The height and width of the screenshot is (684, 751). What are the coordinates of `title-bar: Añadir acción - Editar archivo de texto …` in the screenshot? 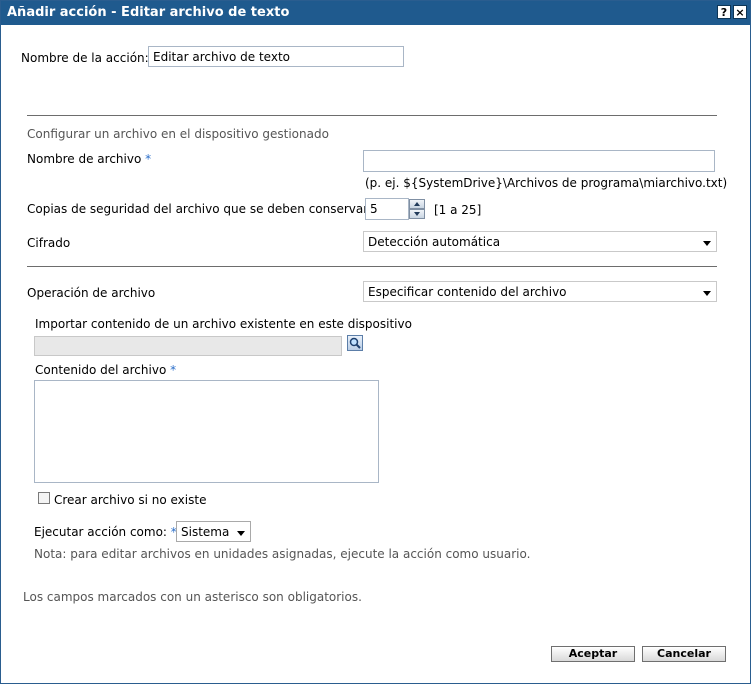 It's located at (375, 13).